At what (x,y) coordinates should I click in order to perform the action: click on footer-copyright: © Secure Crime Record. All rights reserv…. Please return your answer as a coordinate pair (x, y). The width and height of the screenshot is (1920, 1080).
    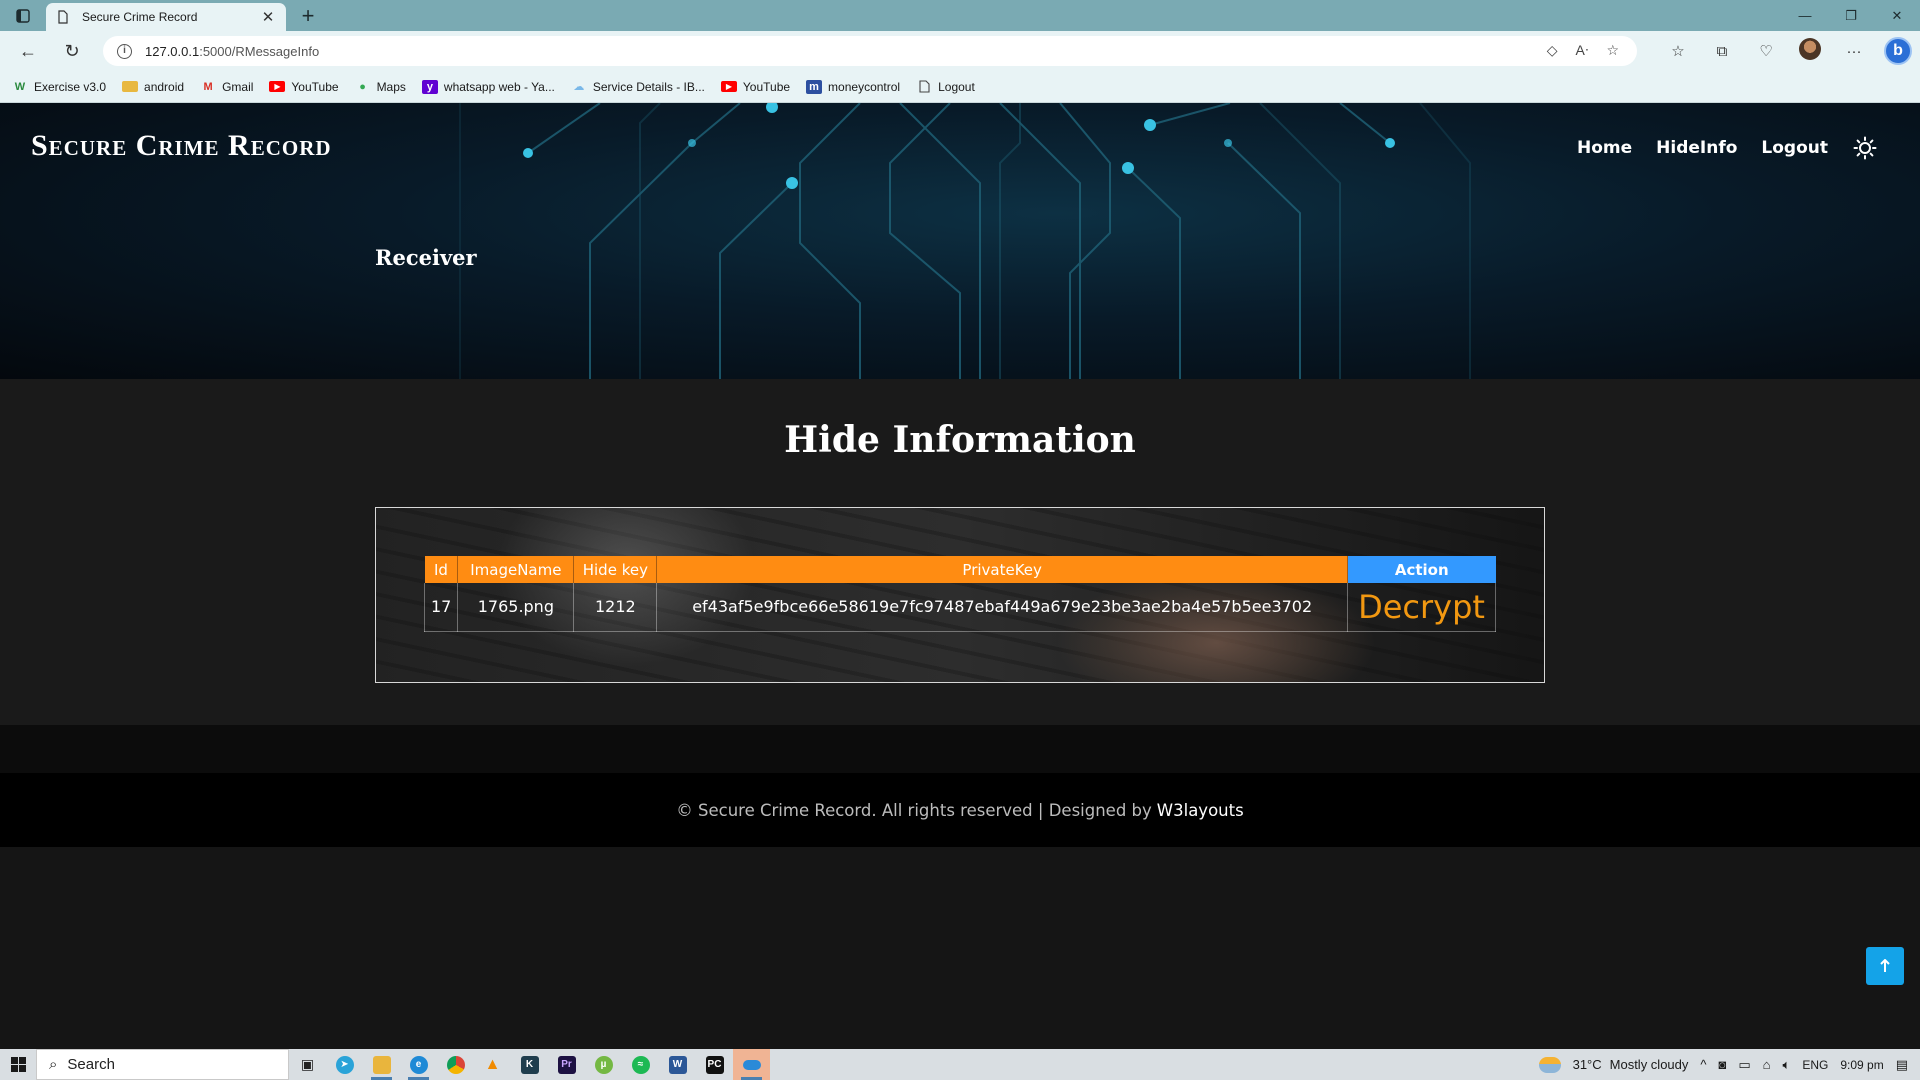
    Looking at the image, I should click on (914, 810).